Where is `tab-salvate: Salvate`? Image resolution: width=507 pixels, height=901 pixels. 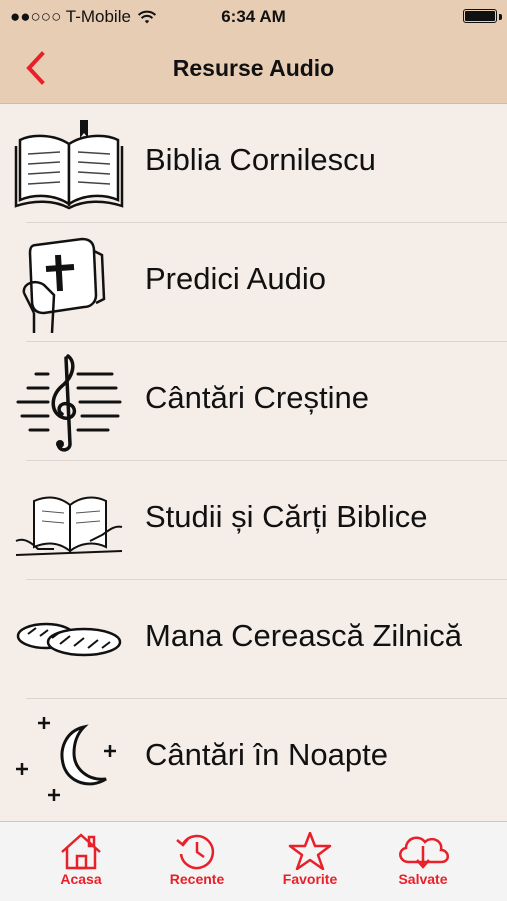 tab-salvate: Salvate is located at coordinates (423, 863).